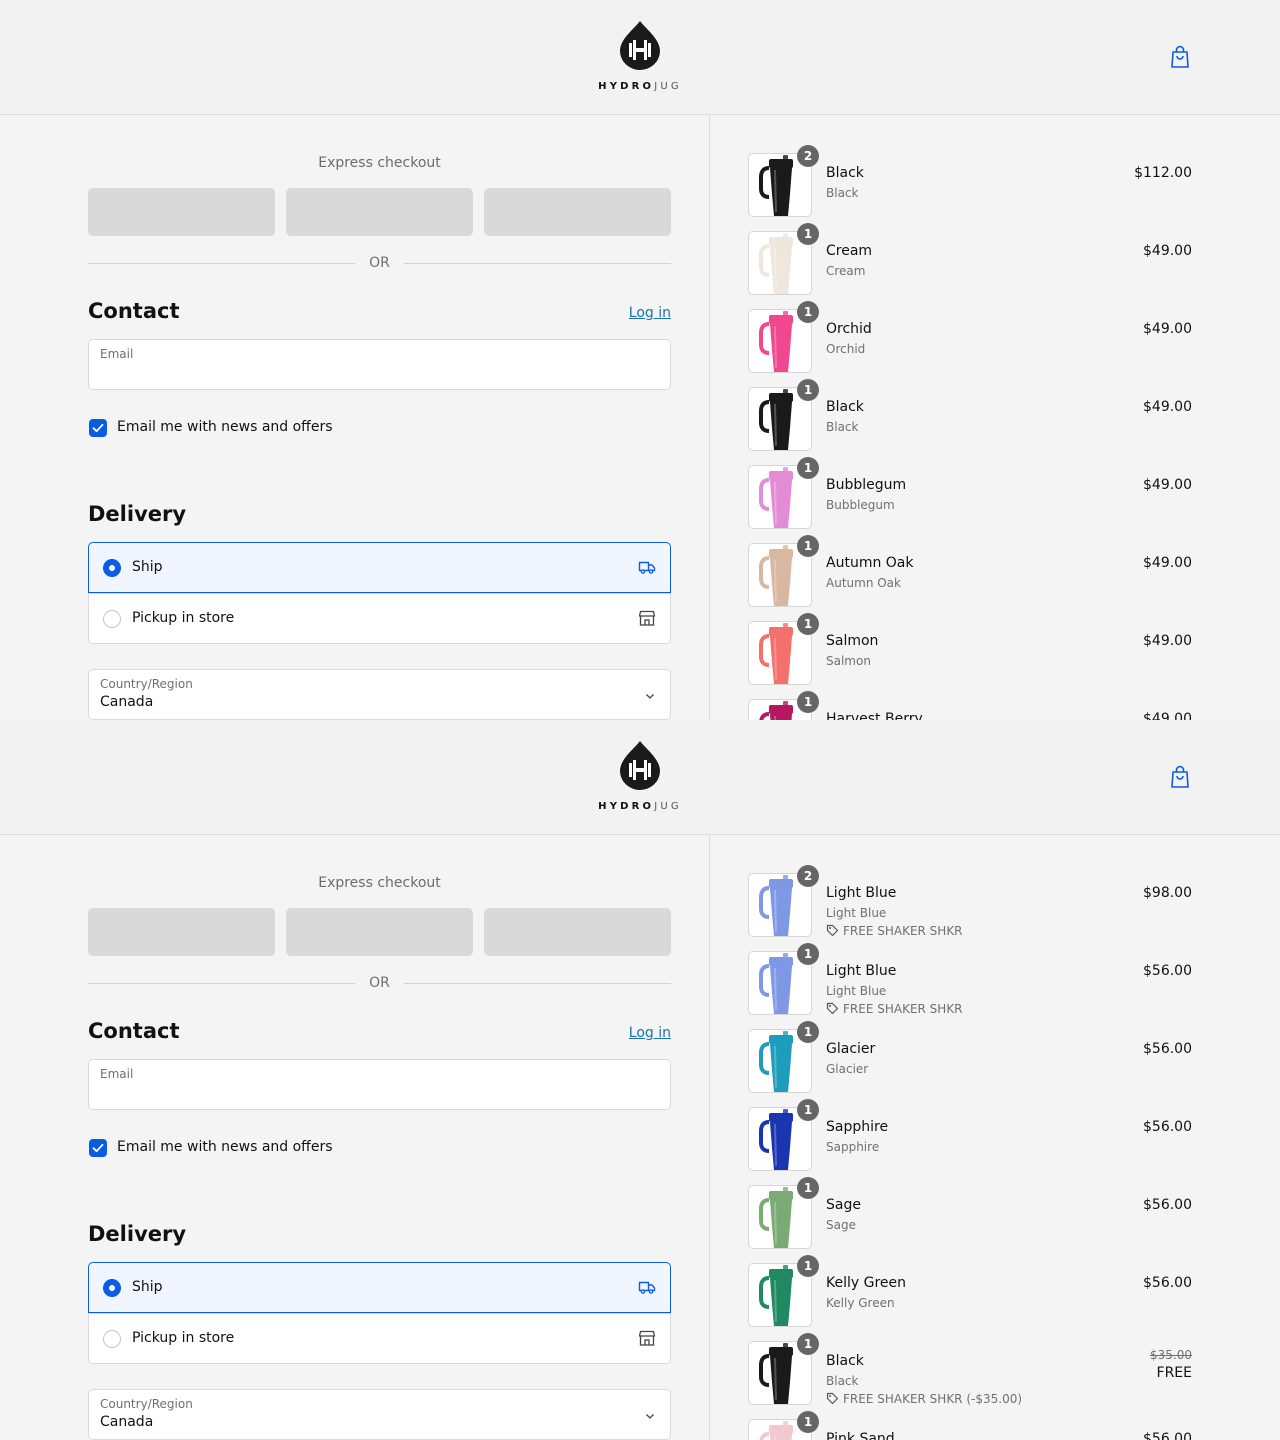 This screenshot has height=1440, width=1280. What do you see at coordinates (851, 1049) in the screenshot?
I see `product-name: Glacier` at bounding box center [851, 1049].